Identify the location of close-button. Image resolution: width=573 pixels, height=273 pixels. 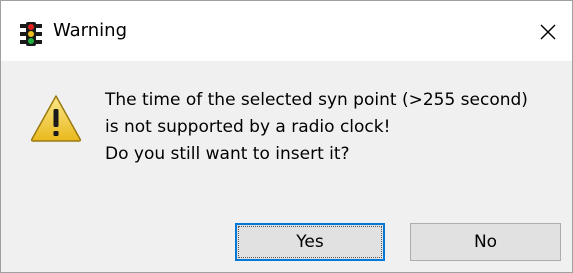
(548, 32).